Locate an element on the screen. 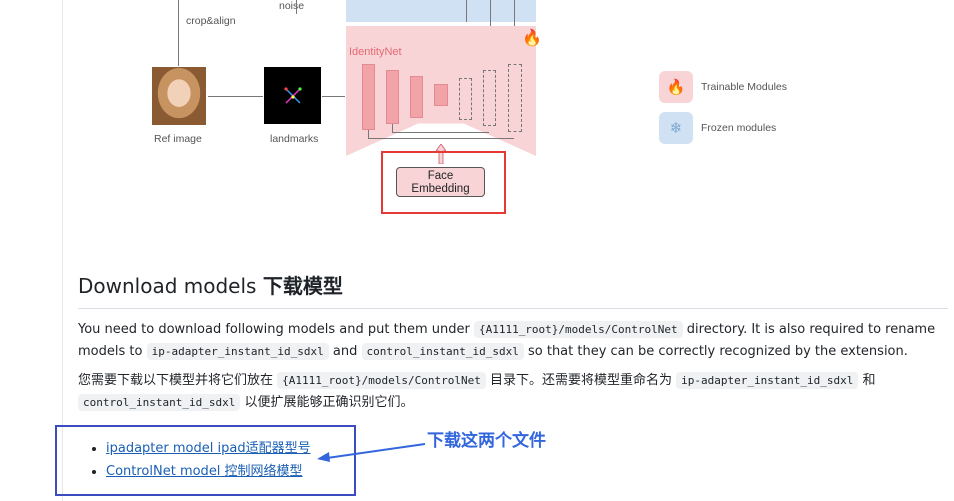  heading-zh: 下载模型 is located at coordinates (302, 286).